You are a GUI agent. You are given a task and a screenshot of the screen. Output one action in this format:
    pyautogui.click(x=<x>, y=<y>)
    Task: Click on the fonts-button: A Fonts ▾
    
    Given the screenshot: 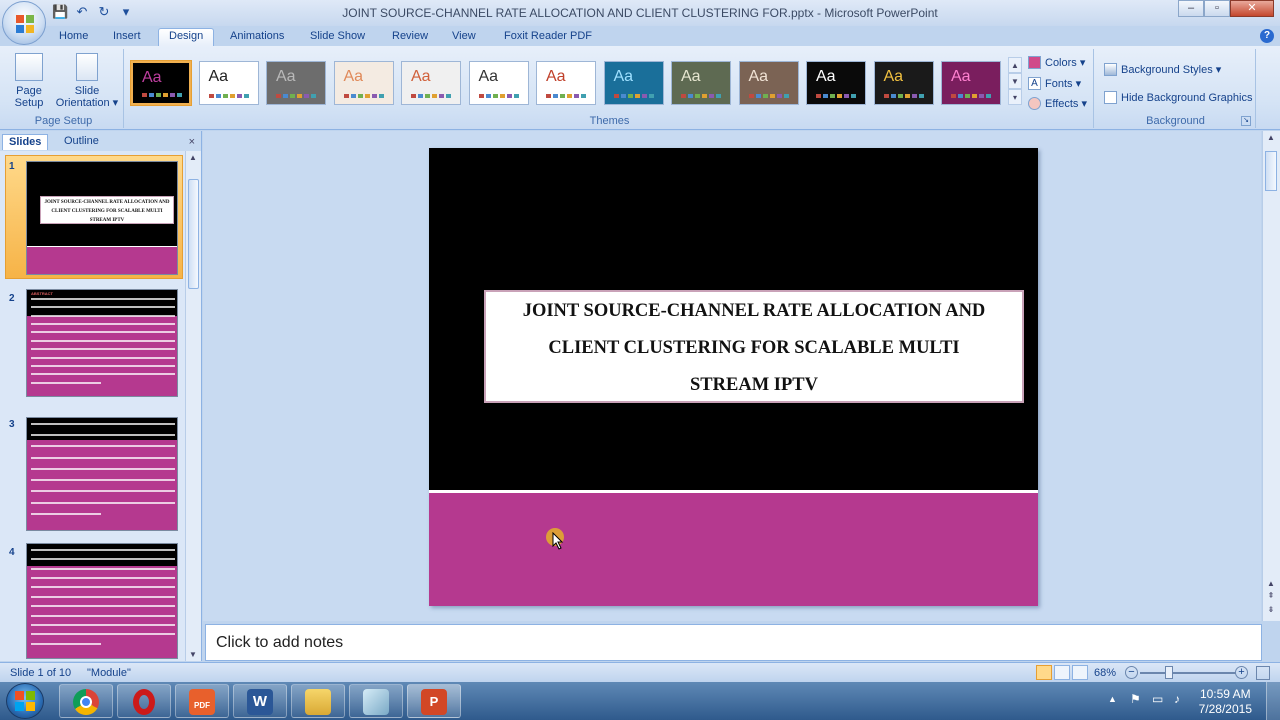 What is the action you would take?
    pyautogui.click(x=1054, y=83)
    